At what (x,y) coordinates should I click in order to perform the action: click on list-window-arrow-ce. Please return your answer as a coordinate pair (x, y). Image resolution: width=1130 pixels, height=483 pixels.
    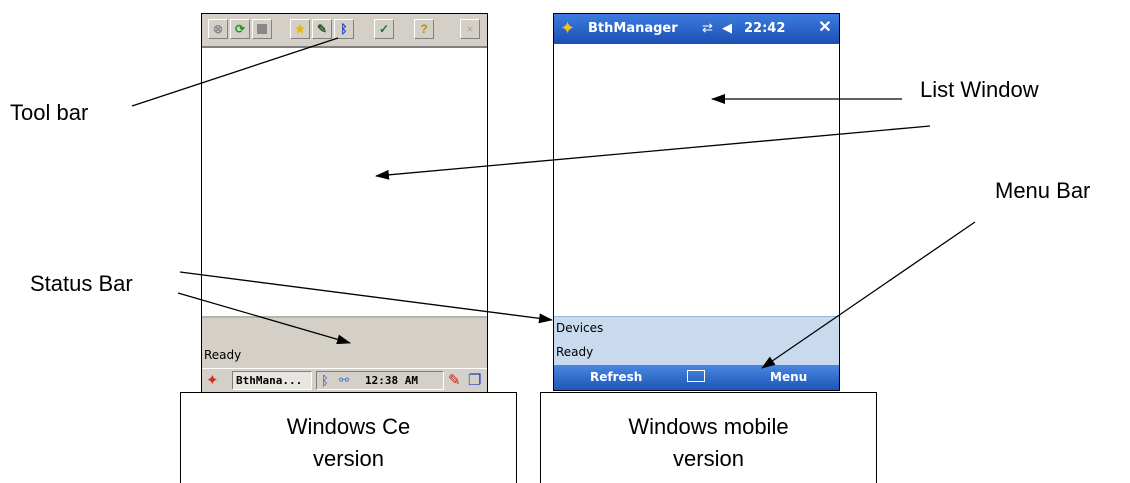
    Looking at the image, I should click on (653, 152).